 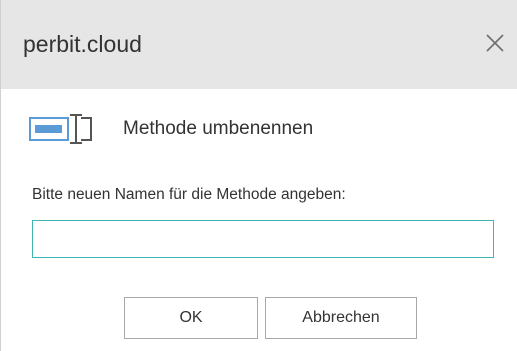 I want to click on dialog-heading: Methode umbenennen, so click(x=218, y=128).